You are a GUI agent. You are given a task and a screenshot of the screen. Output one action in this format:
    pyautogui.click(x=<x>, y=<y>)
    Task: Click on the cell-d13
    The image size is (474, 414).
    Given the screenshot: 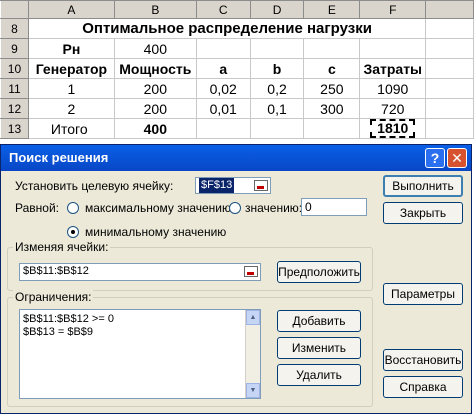 What is the action you would take?
    pyautogui.click(x=277, y=128)
    